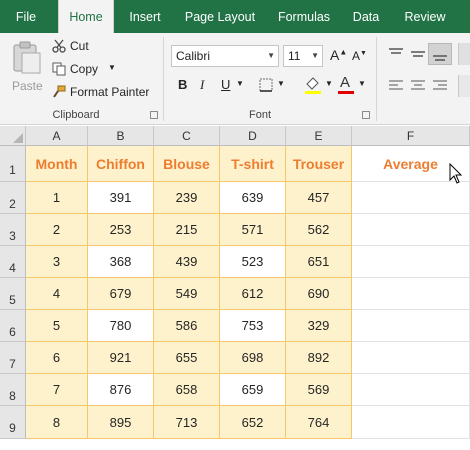 Image resolution: width=470 pixels, height=450 pixels. I want to click on cell-a5: 4, so click(57, 294).